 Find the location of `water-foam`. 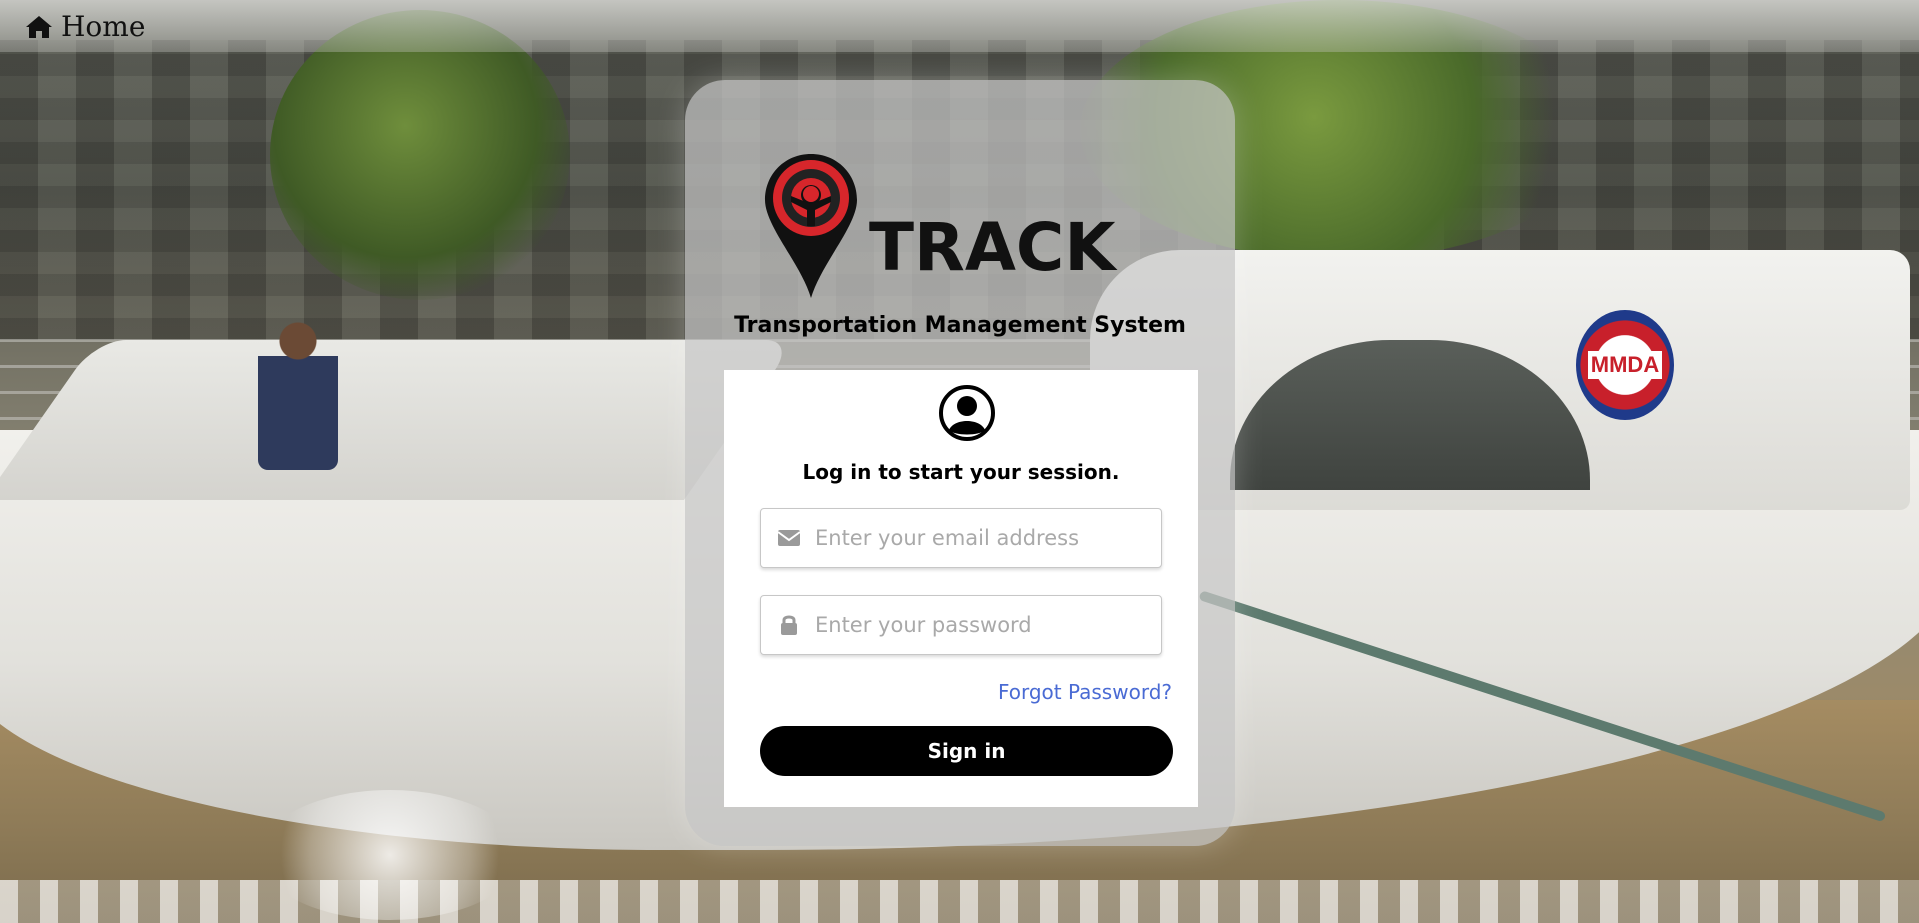

water-foam is located at coordinates (959, 901).